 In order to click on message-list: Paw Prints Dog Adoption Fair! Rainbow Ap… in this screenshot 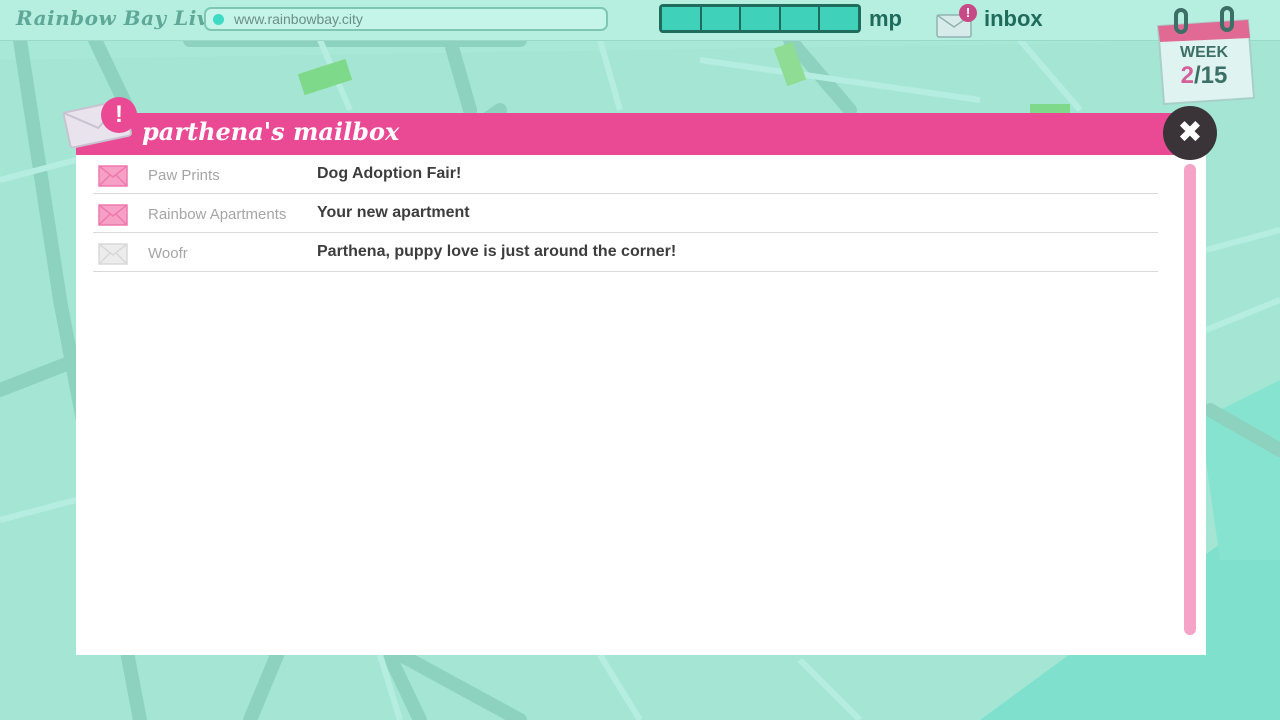, I will do `click(625, 213)`.